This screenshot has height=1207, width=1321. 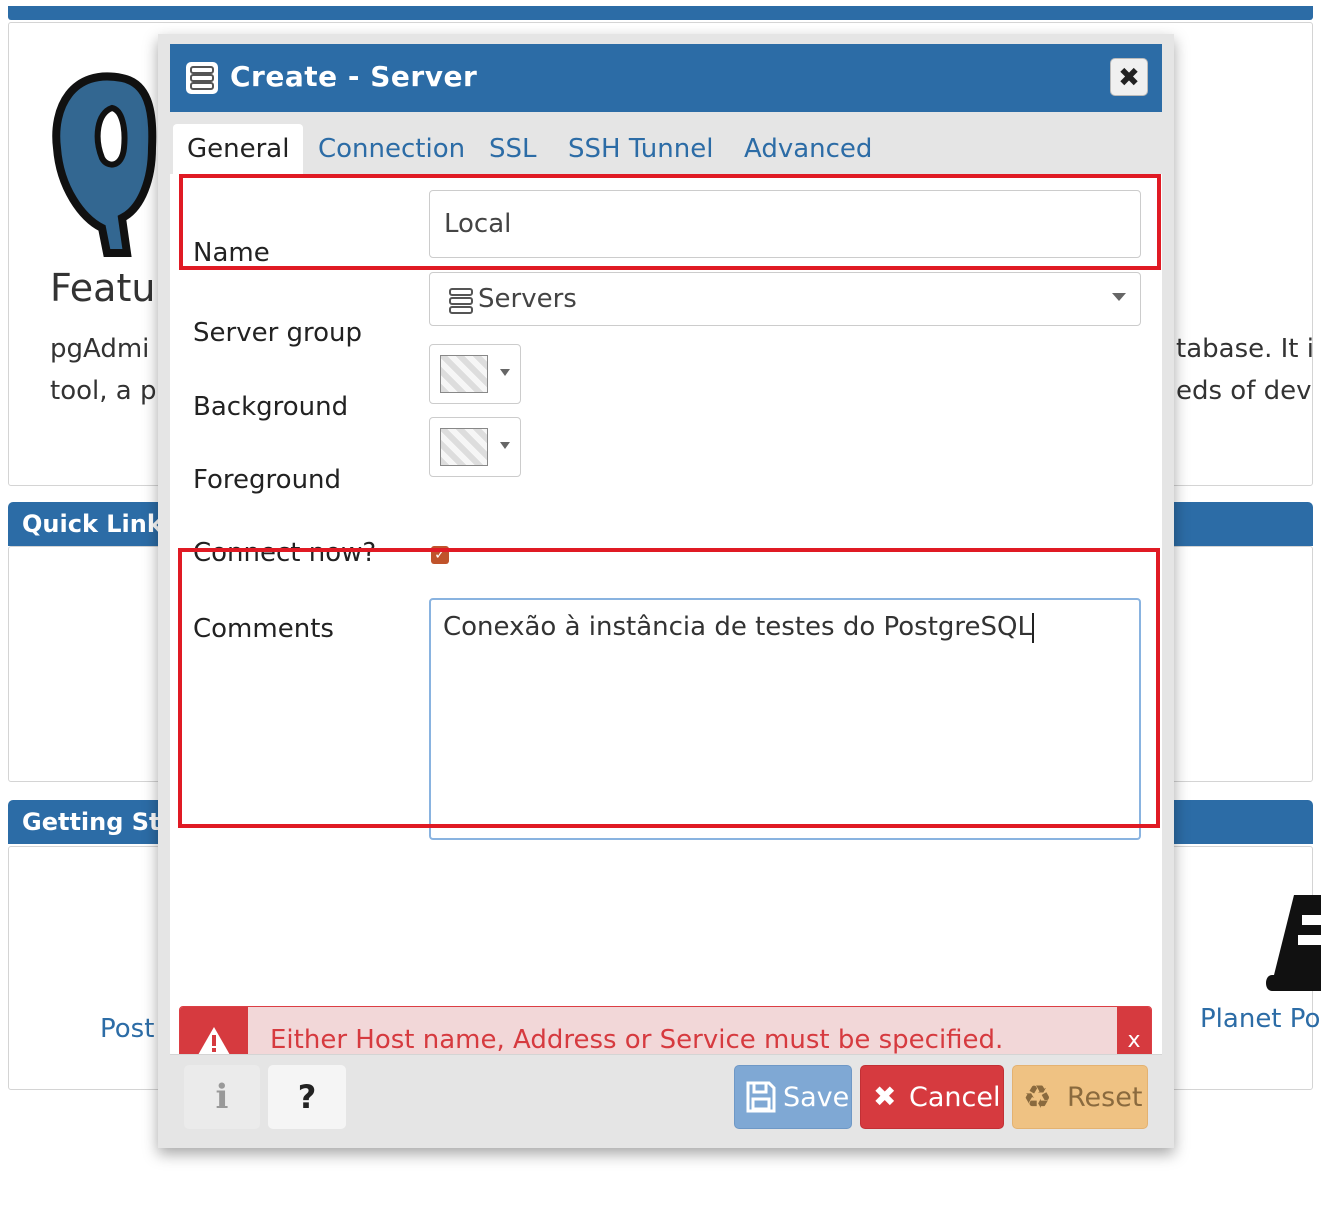 I want to click on features-text-right-2: eds of dev, so click(x=1244, y=391).